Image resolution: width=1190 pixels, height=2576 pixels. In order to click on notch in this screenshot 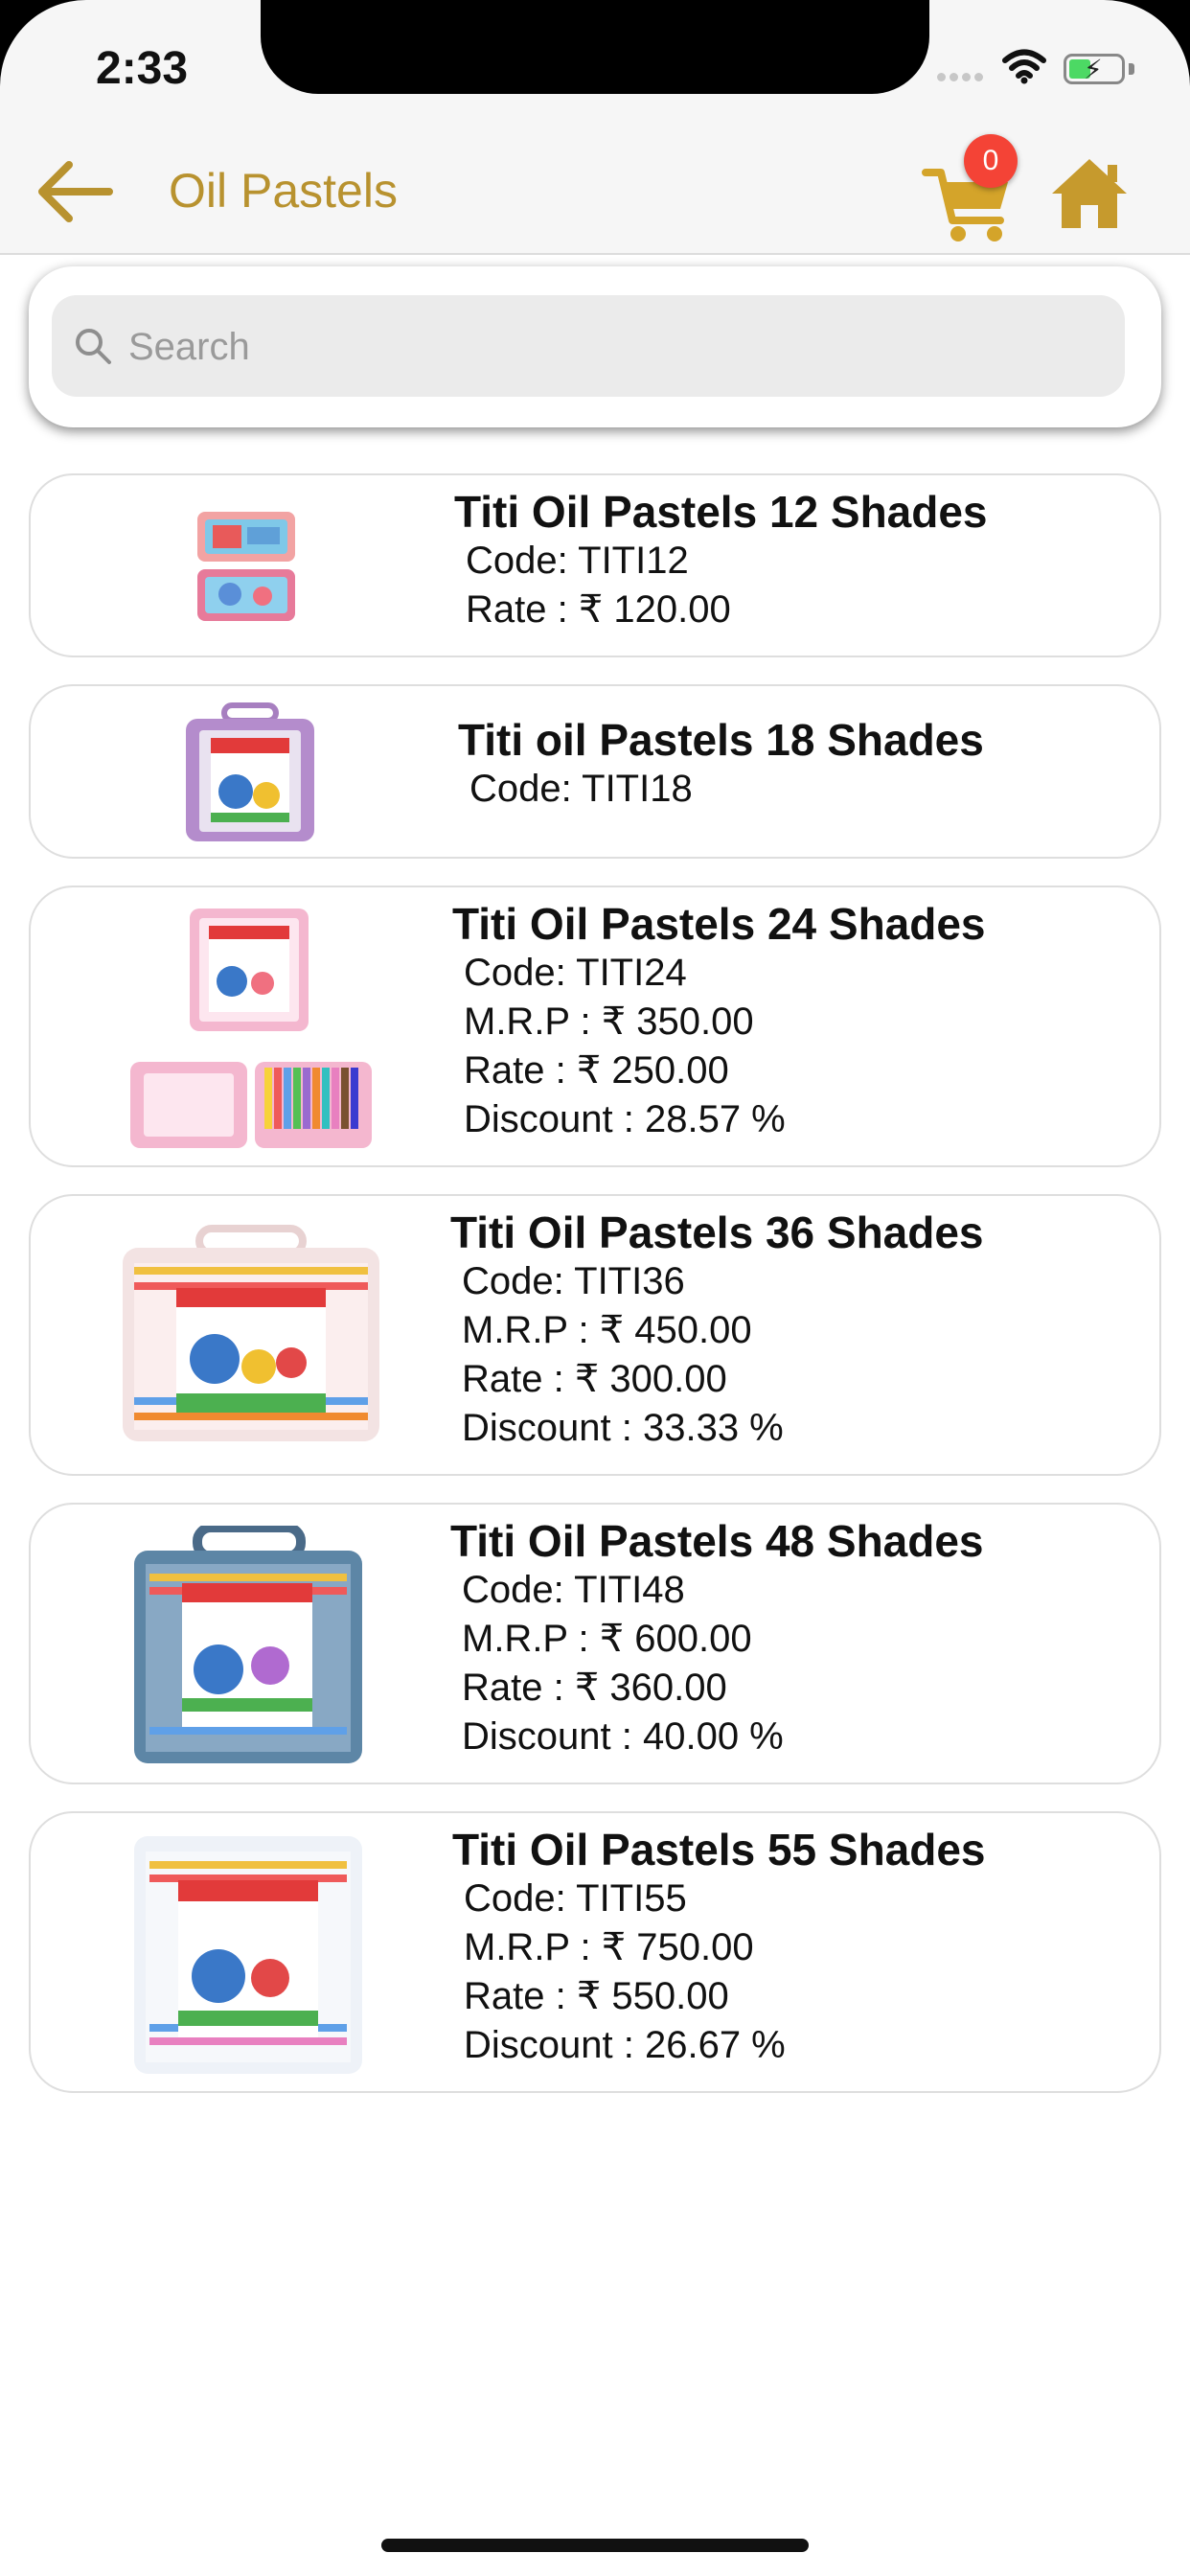, I will do `click(595, 47)`.